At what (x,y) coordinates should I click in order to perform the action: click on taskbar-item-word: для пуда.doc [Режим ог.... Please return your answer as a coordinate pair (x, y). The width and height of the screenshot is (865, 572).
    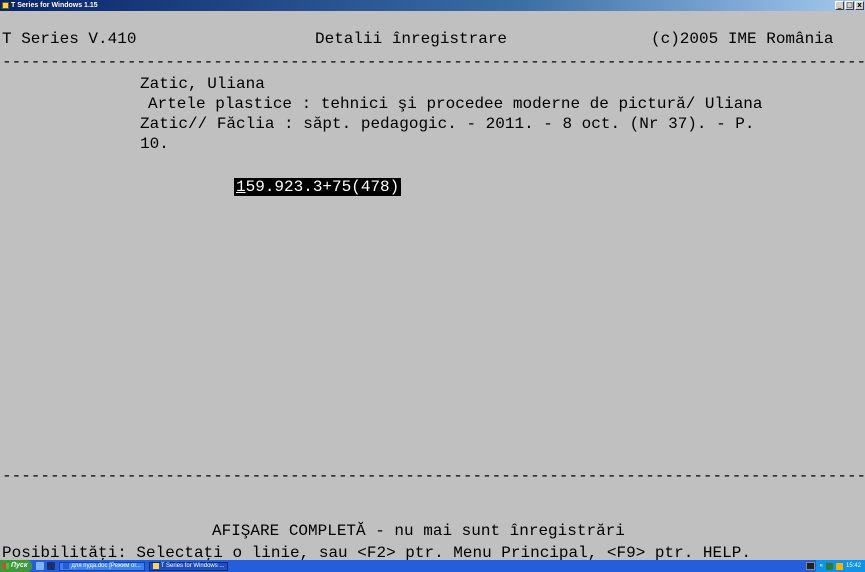
    Looking at the image, I should click on (102, 566).